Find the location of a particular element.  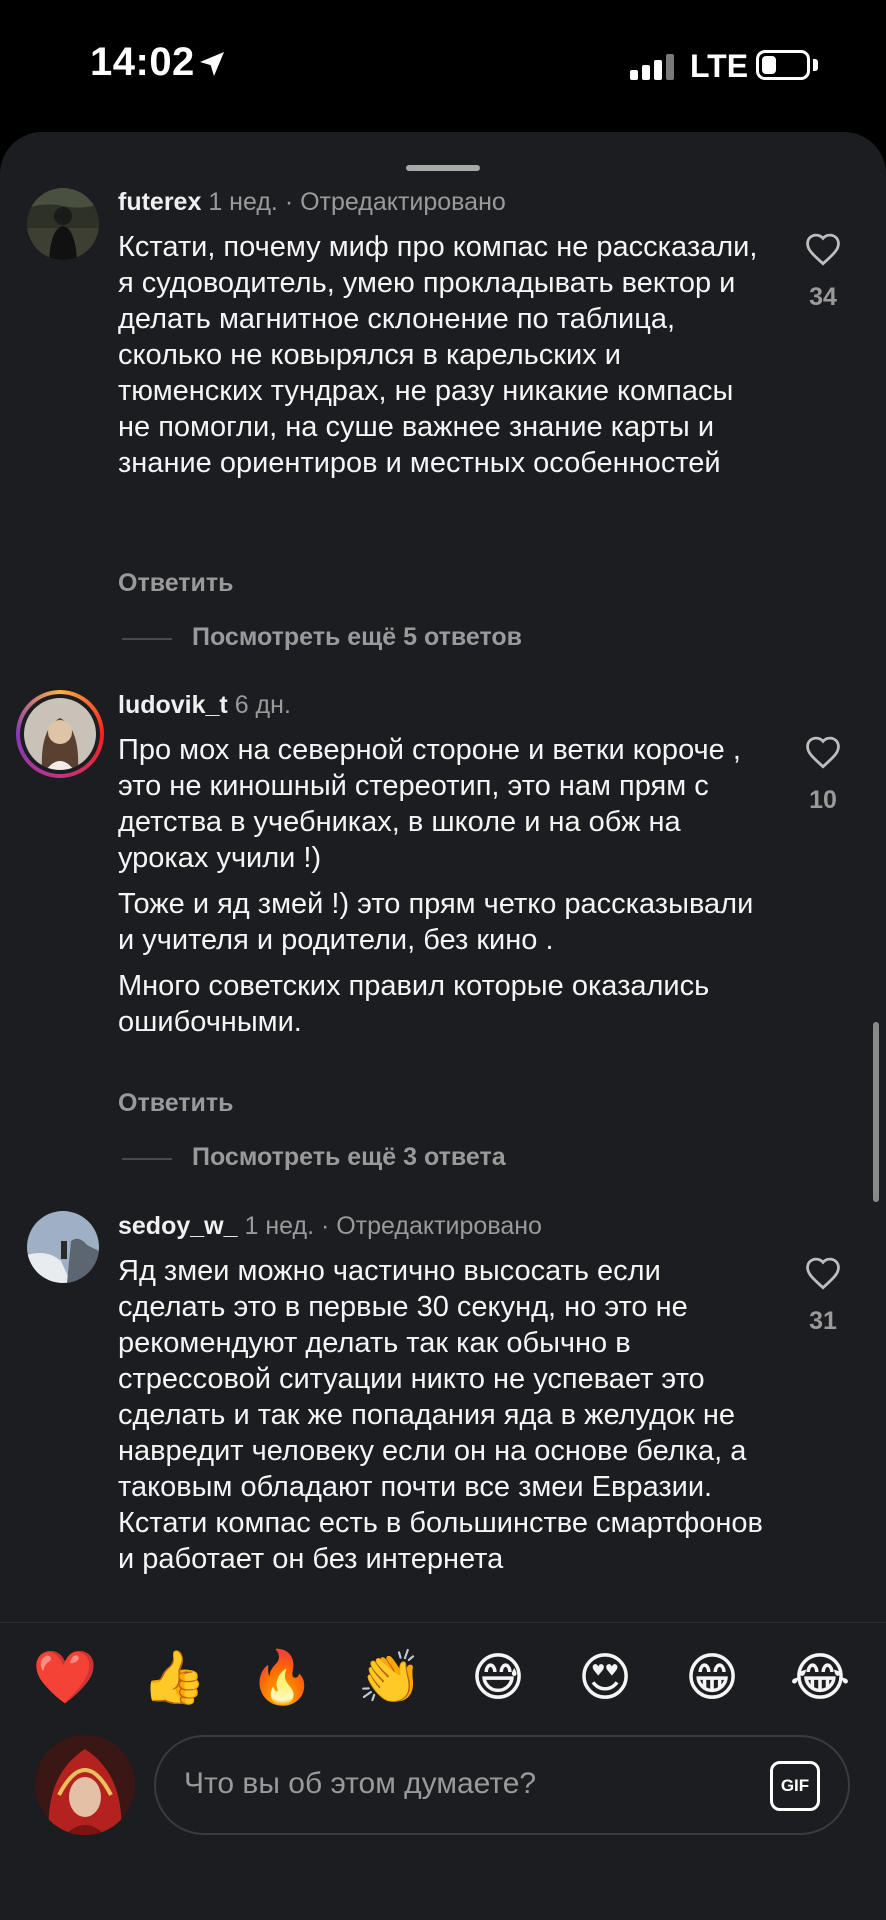

avatar-story-ring is located at coordinates (60, 734).